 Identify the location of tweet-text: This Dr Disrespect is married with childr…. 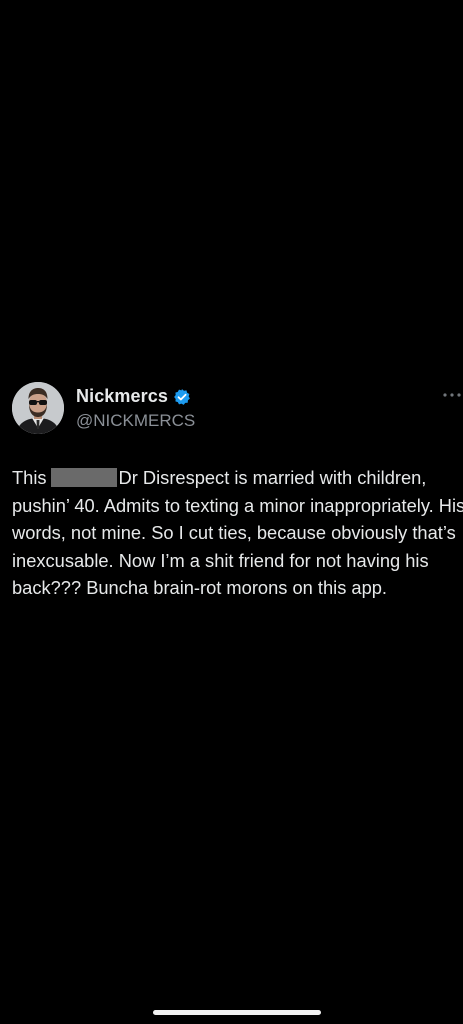
(237, 533).